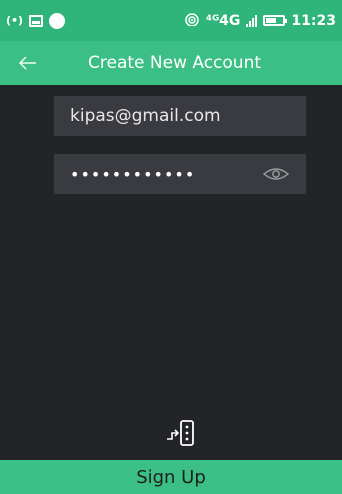 Image resolution: width=342 pixels, height=494 pixels. Describe the element at coordinates (15, 20) in the screenshot. I see `hotspot-icon: (•)` at that location.